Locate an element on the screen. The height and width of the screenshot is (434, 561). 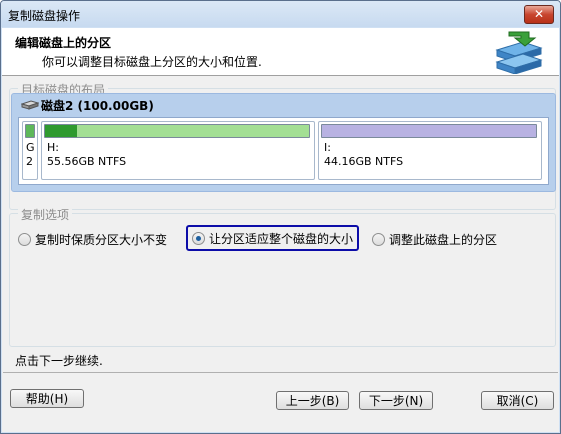
cancel-button: 取消(C) is located at coordinates (517, 400).